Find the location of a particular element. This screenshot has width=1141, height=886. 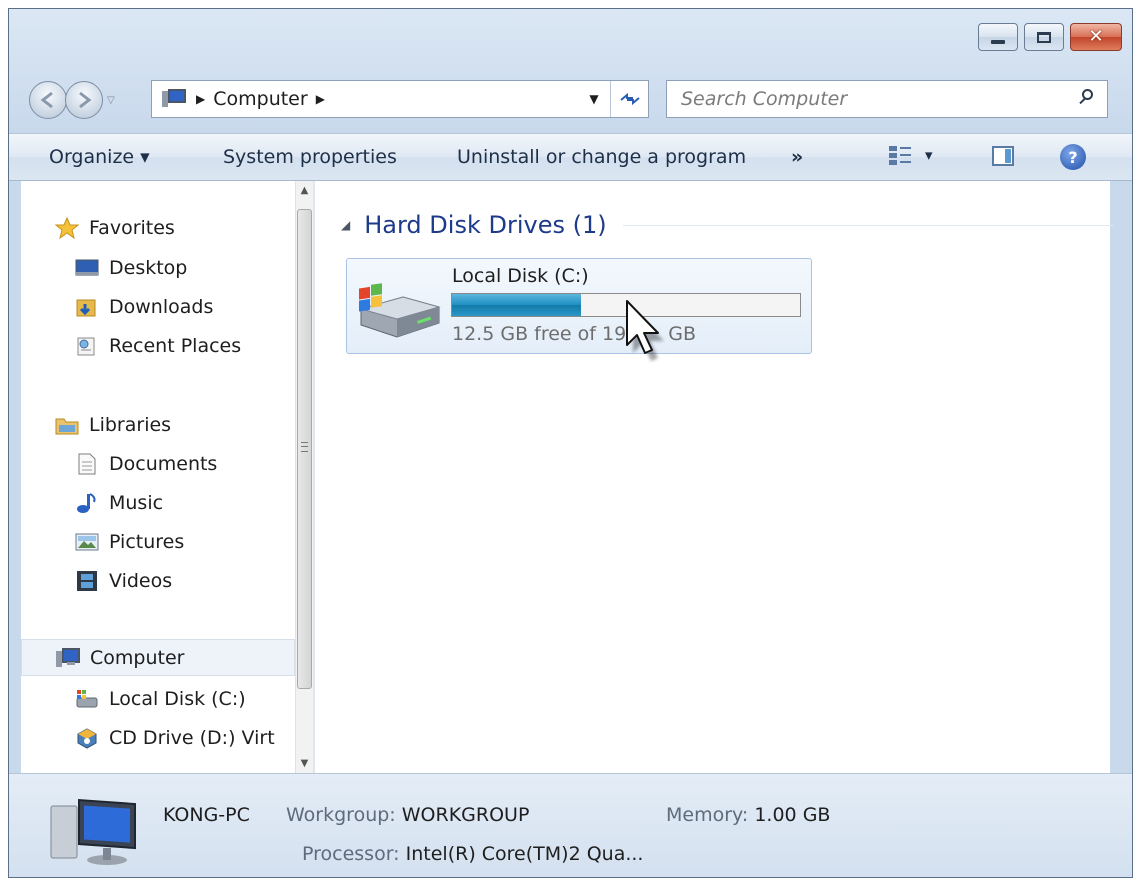

nav-item-cd-drive: CD Drive (D:) Virt is located at coordinates (175, 738).